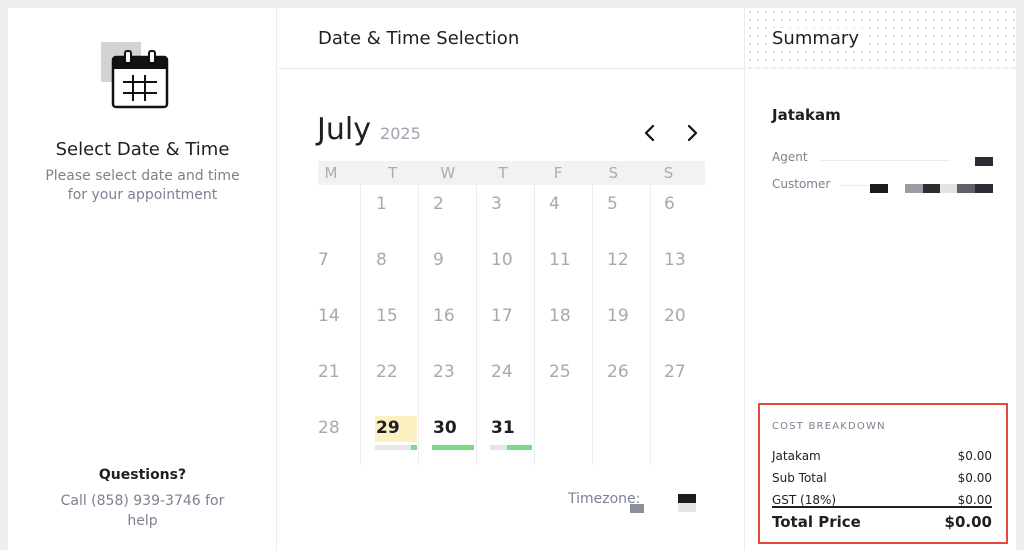  I want to click on day-cell-3: 3, so click(496, 204).